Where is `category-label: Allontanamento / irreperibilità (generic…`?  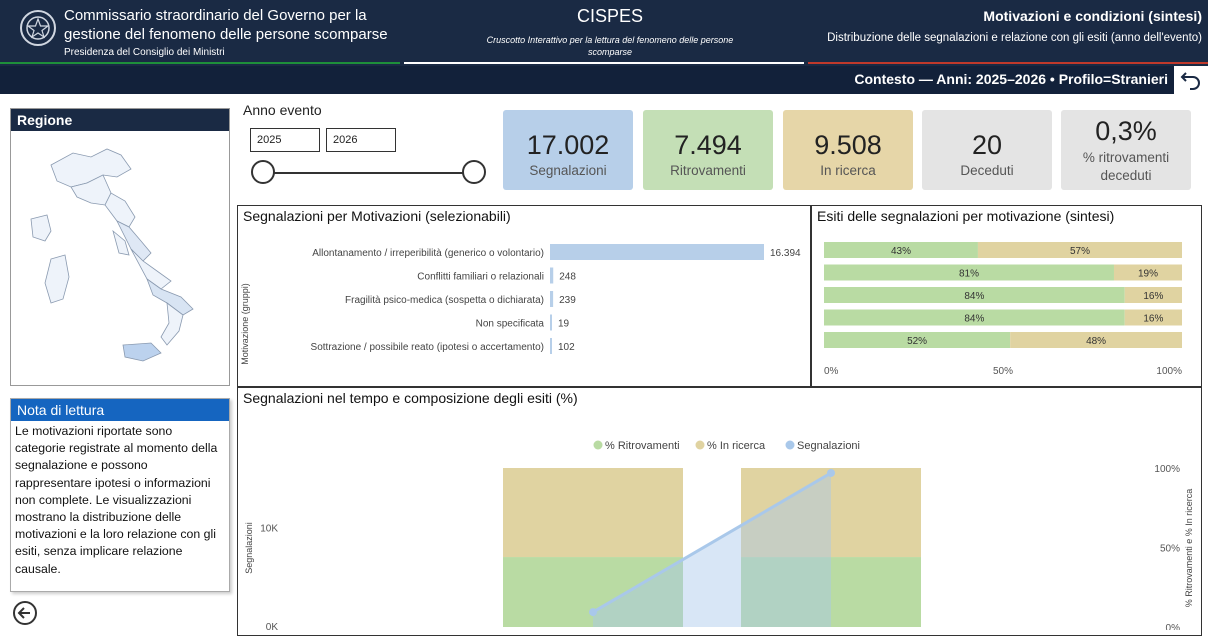 category-label: Allontanamento / irreperibilità (generic… is located at coordinates (428, 253).